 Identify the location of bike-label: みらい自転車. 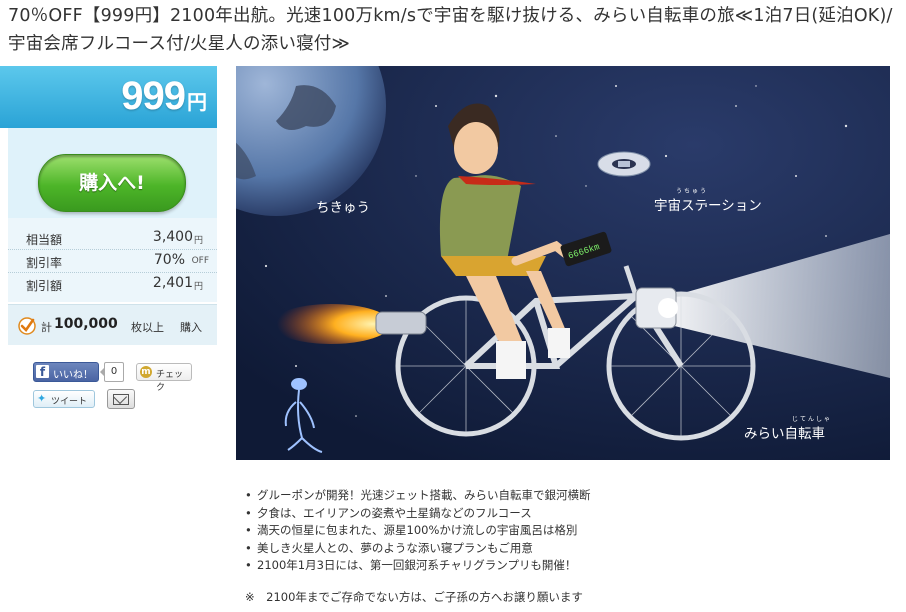
(784, 434).